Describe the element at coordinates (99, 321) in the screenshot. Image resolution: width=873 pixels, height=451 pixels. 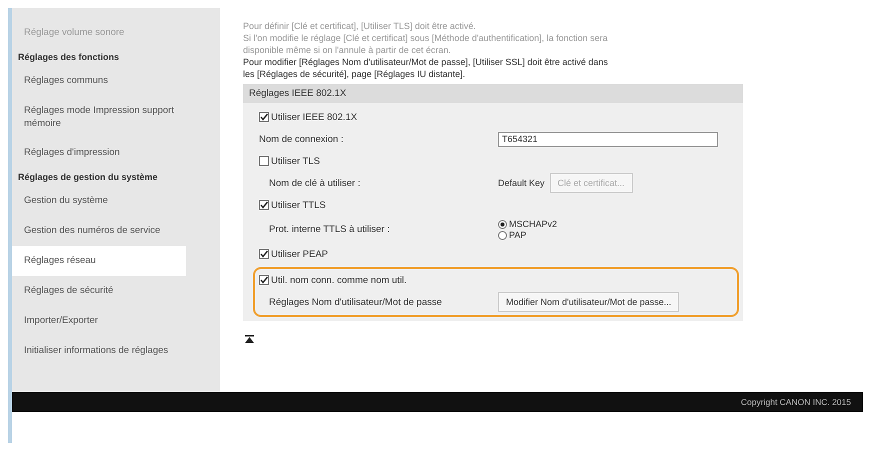
I see `sidebar-item: Importer/Exporter` at that location.